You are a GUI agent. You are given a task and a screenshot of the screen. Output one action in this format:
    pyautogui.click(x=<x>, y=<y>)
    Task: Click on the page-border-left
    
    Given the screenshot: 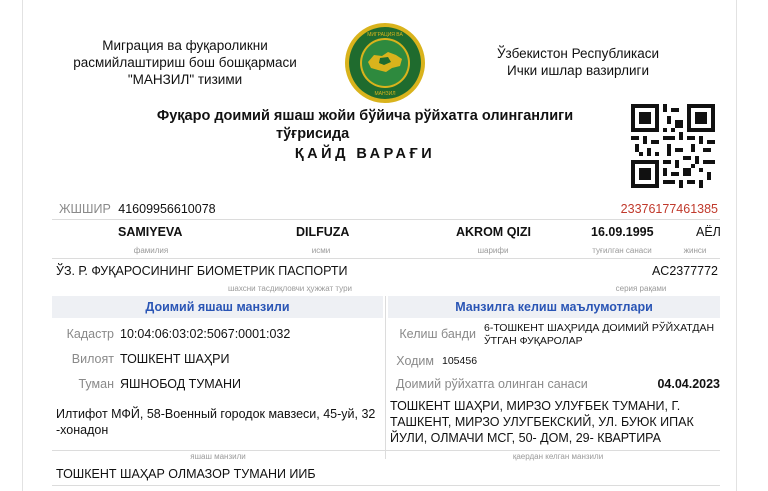 What is the action you would take?
    pyautogui.click(x=22, y=245)
    